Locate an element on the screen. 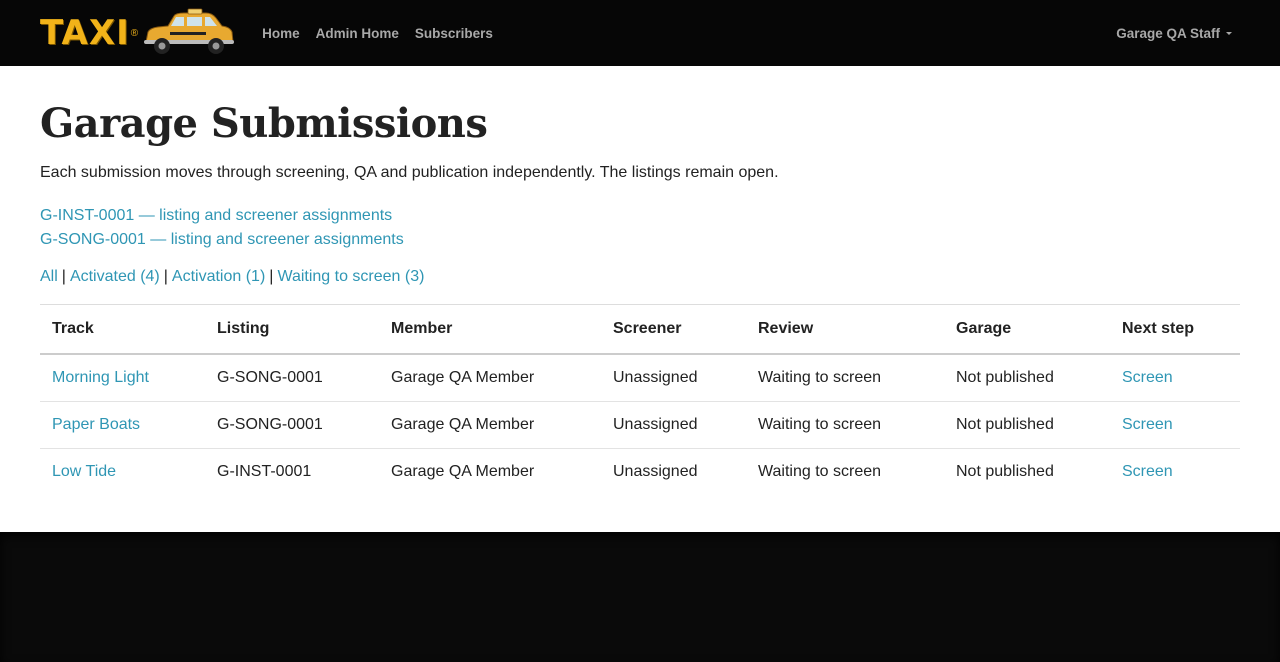 The image size is (1280, 662). track-link: Low Tide is located at coordinates (84, 471).